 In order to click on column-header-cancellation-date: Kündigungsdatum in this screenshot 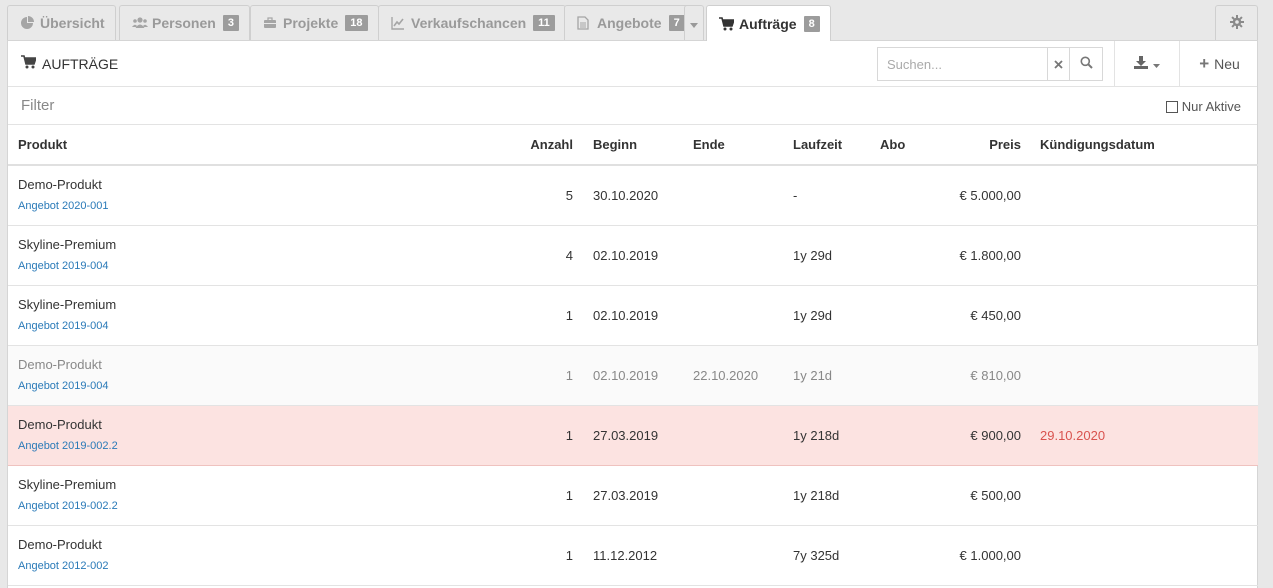, I will do `click(1139, 145)`.